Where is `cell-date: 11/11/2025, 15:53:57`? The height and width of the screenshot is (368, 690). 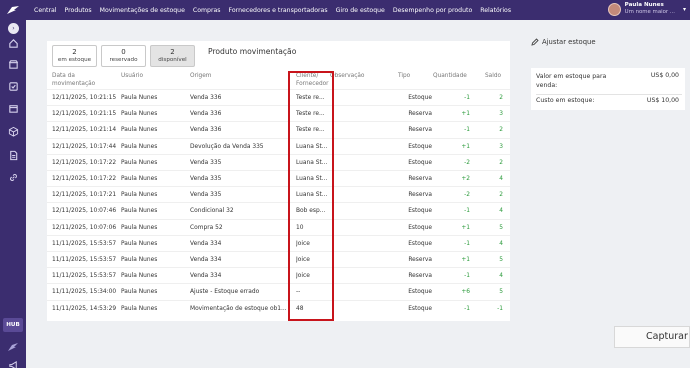 cell-date: 11/11/2025, 15:53:57 is located at coordinates (84, 260).